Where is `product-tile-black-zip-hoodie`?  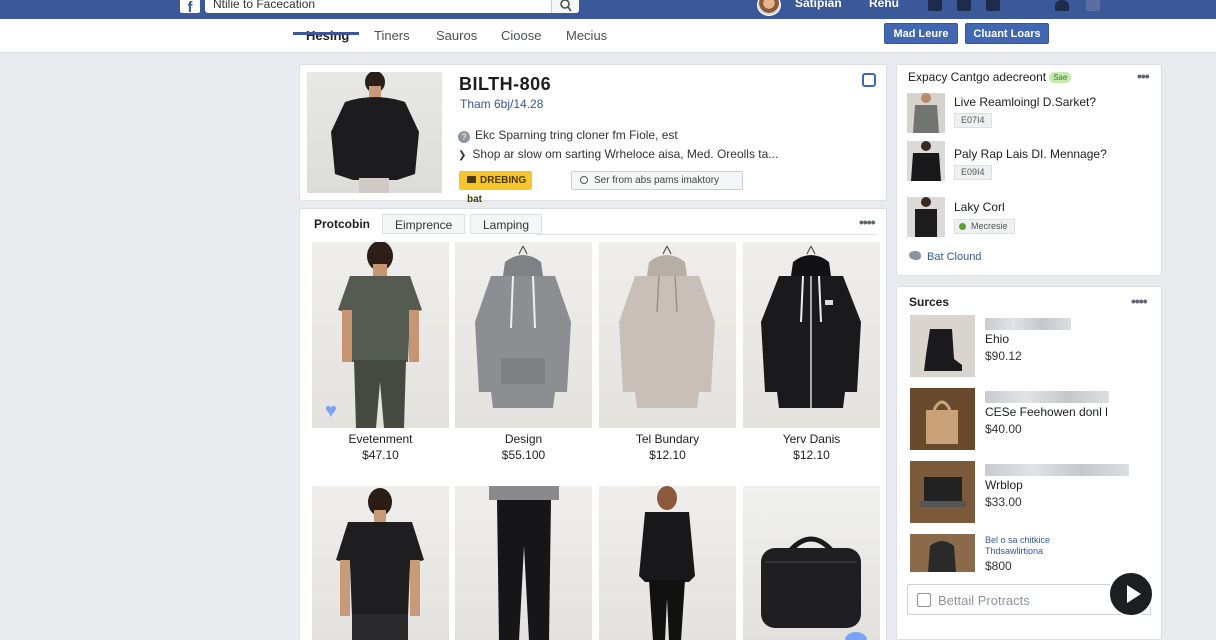 product-tile-black-zip-hoodie is located at coordinates (811, 335).